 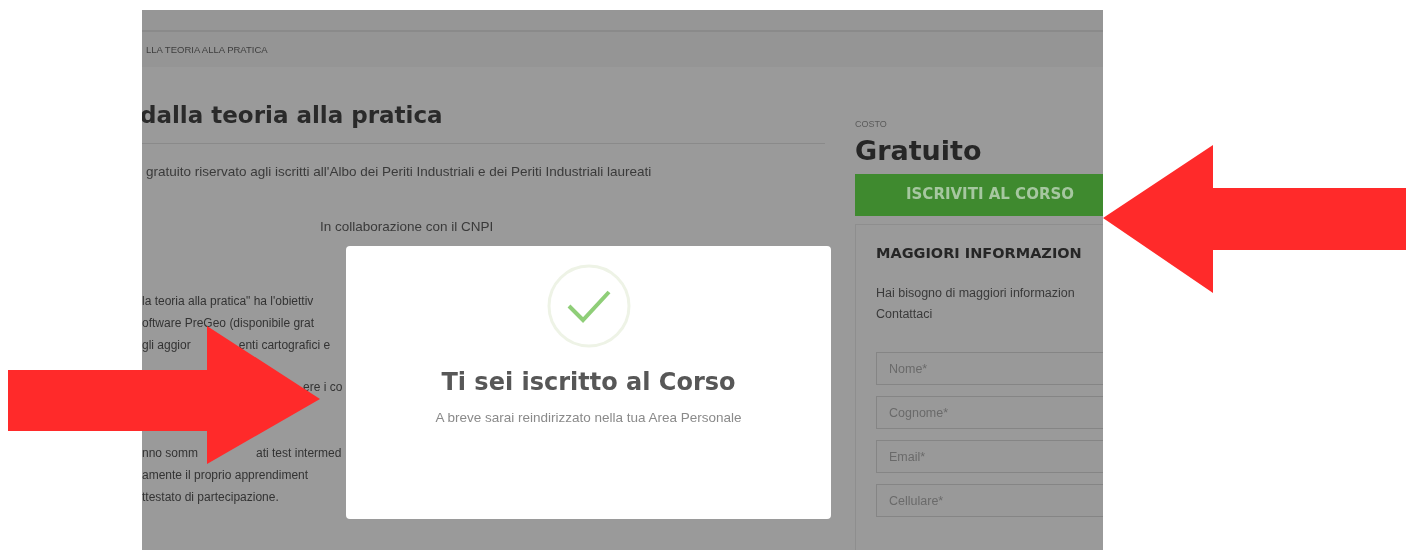 What do you see at coordinates (588, 382) in the screenshot?
I see `dialog-title: Ti sei iscritto al Corso` at bounding box center [588, 382].